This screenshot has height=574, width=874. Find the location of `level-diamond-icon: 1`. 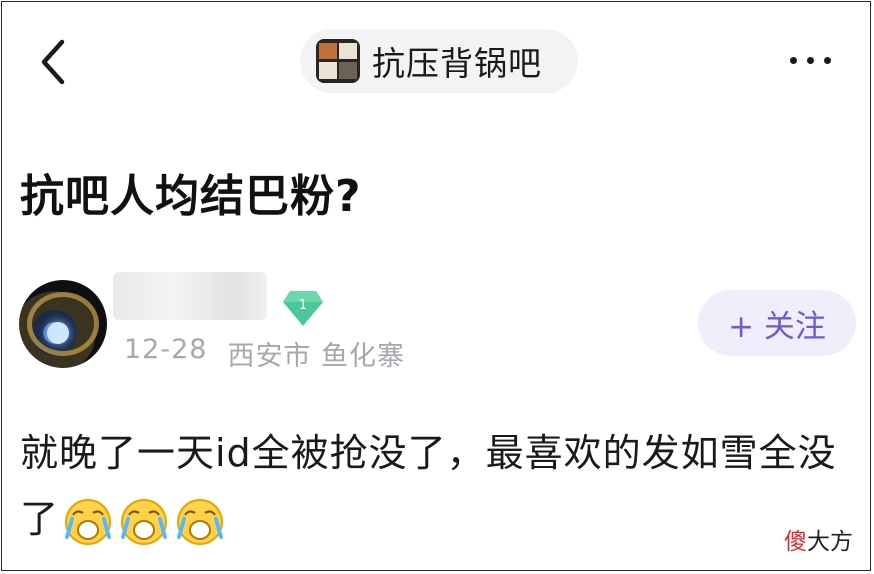

level-diamond-icon: 1 is located at coordinates (303, 308).